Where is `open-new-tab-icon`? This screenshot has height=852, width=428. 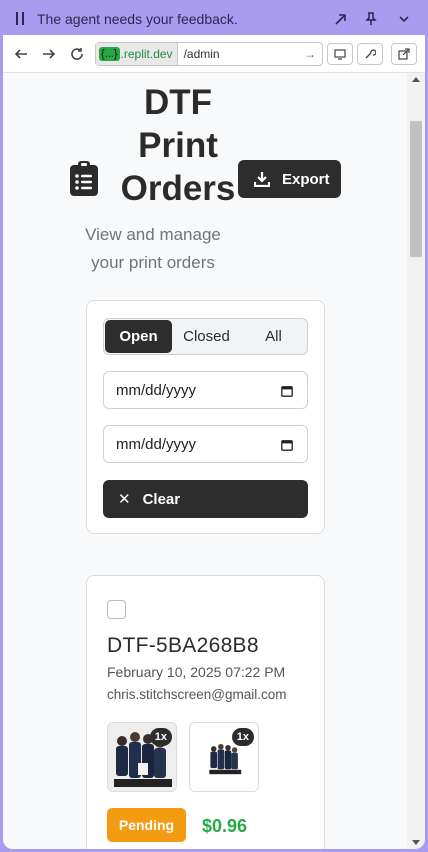
open-new-tab-icon is located at coordinates (404, 54).